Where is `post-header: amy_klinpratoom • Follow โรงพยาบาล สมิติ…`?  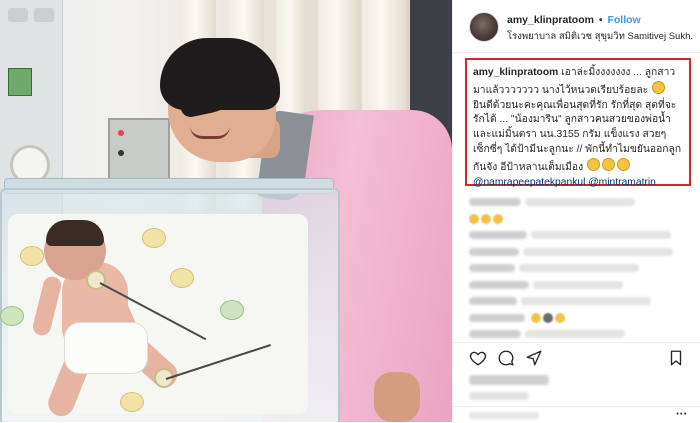
post-header: amy_klinpratoom • Follow โรงพยาบาล สมิติ… is located at coordinates (576, 26).